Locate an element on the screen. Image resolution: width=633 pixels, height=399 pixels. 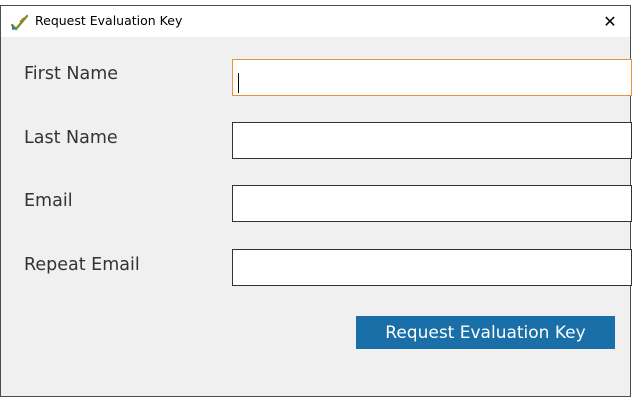
close-icon: ✕ is located at coordinates (610, 21).